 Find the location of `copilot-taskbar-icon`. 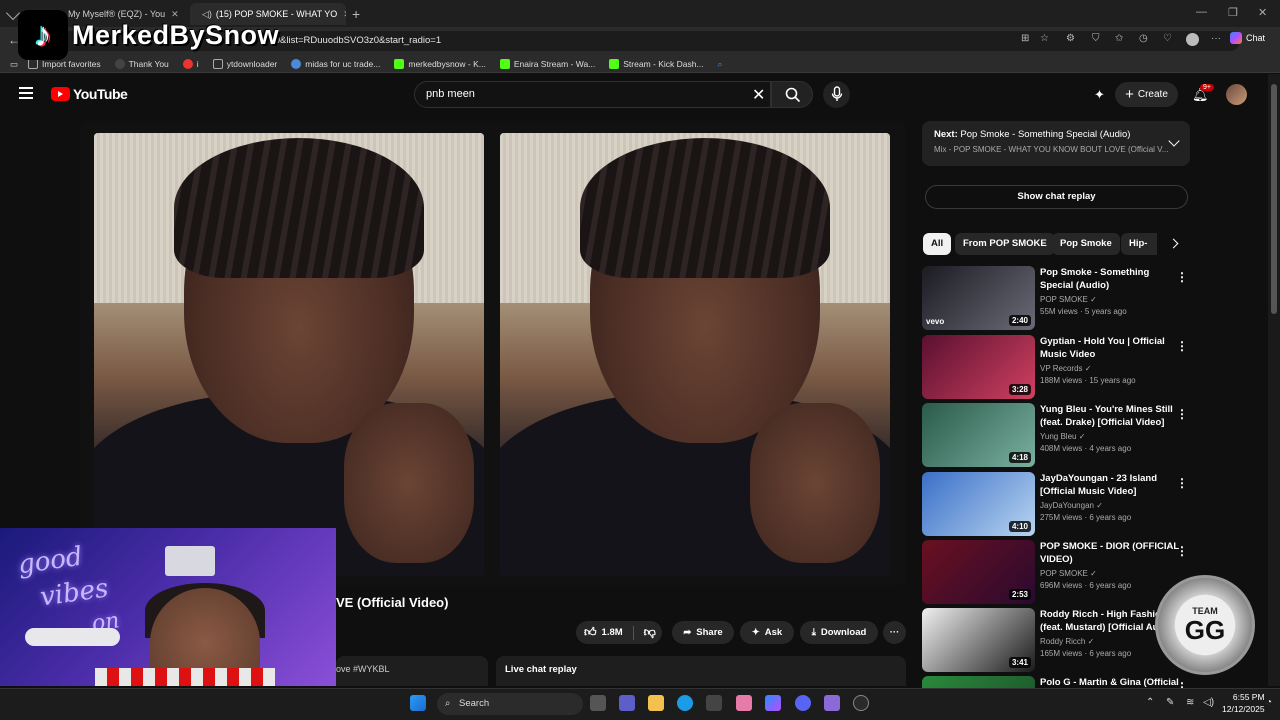

copilot-taskbar-icon is located at coordinates (773, 703).